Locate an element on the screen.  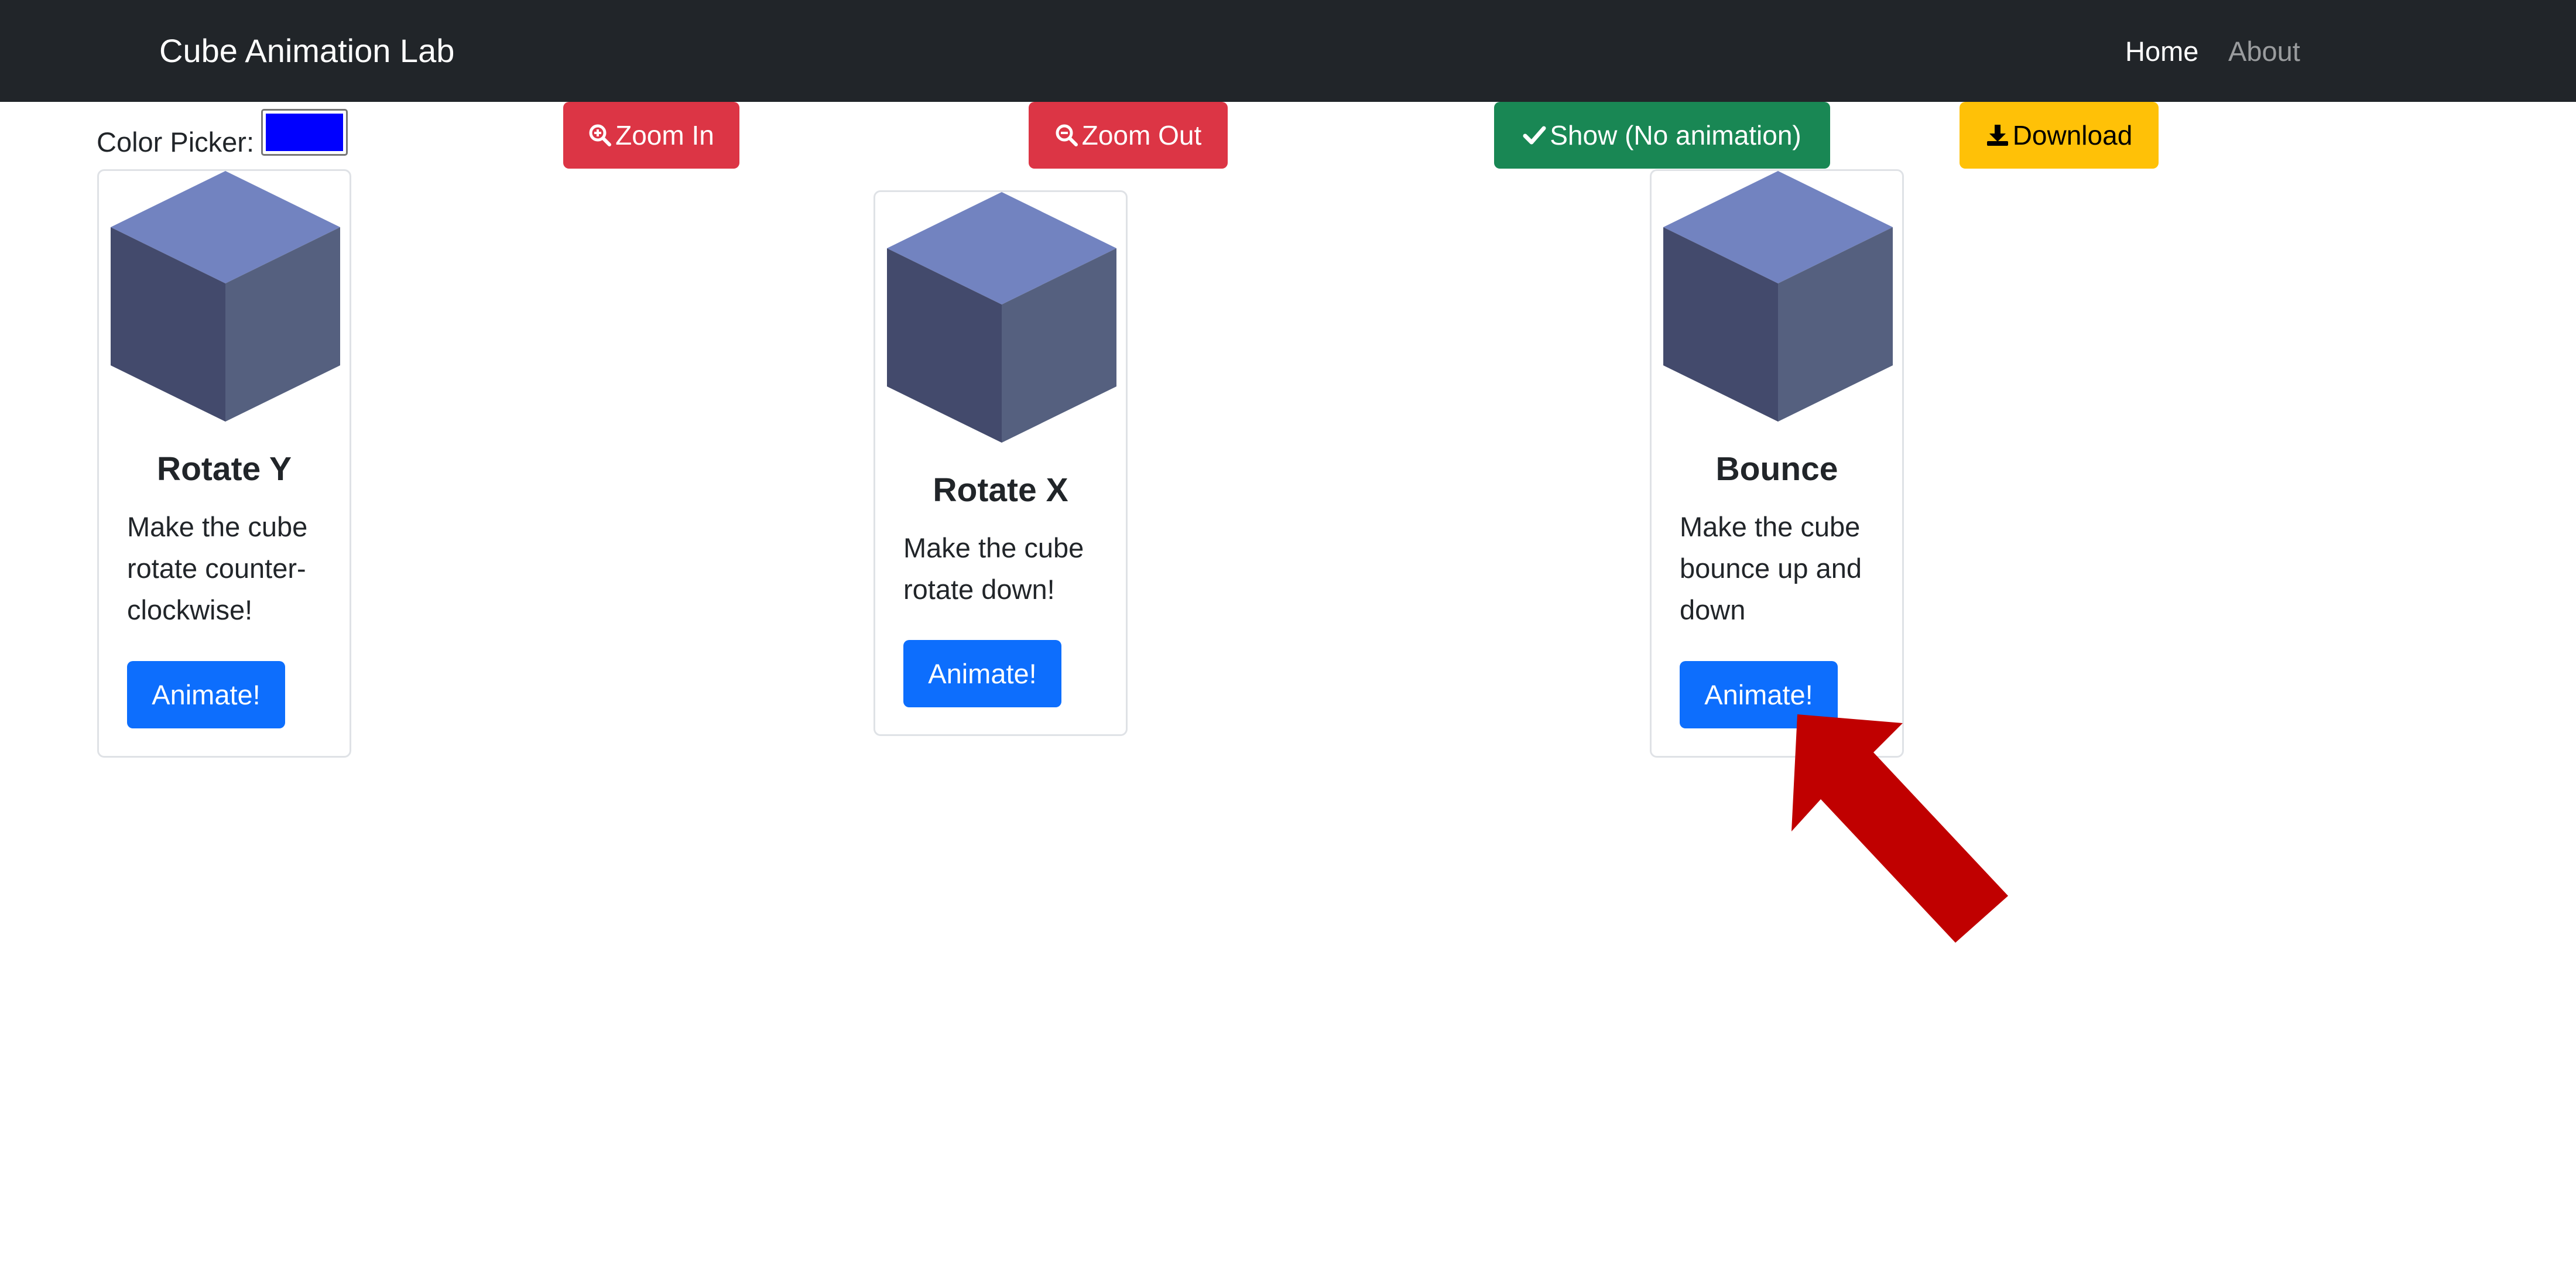
zoom-in-button: Zoom In is located at coordinates (651, 135).